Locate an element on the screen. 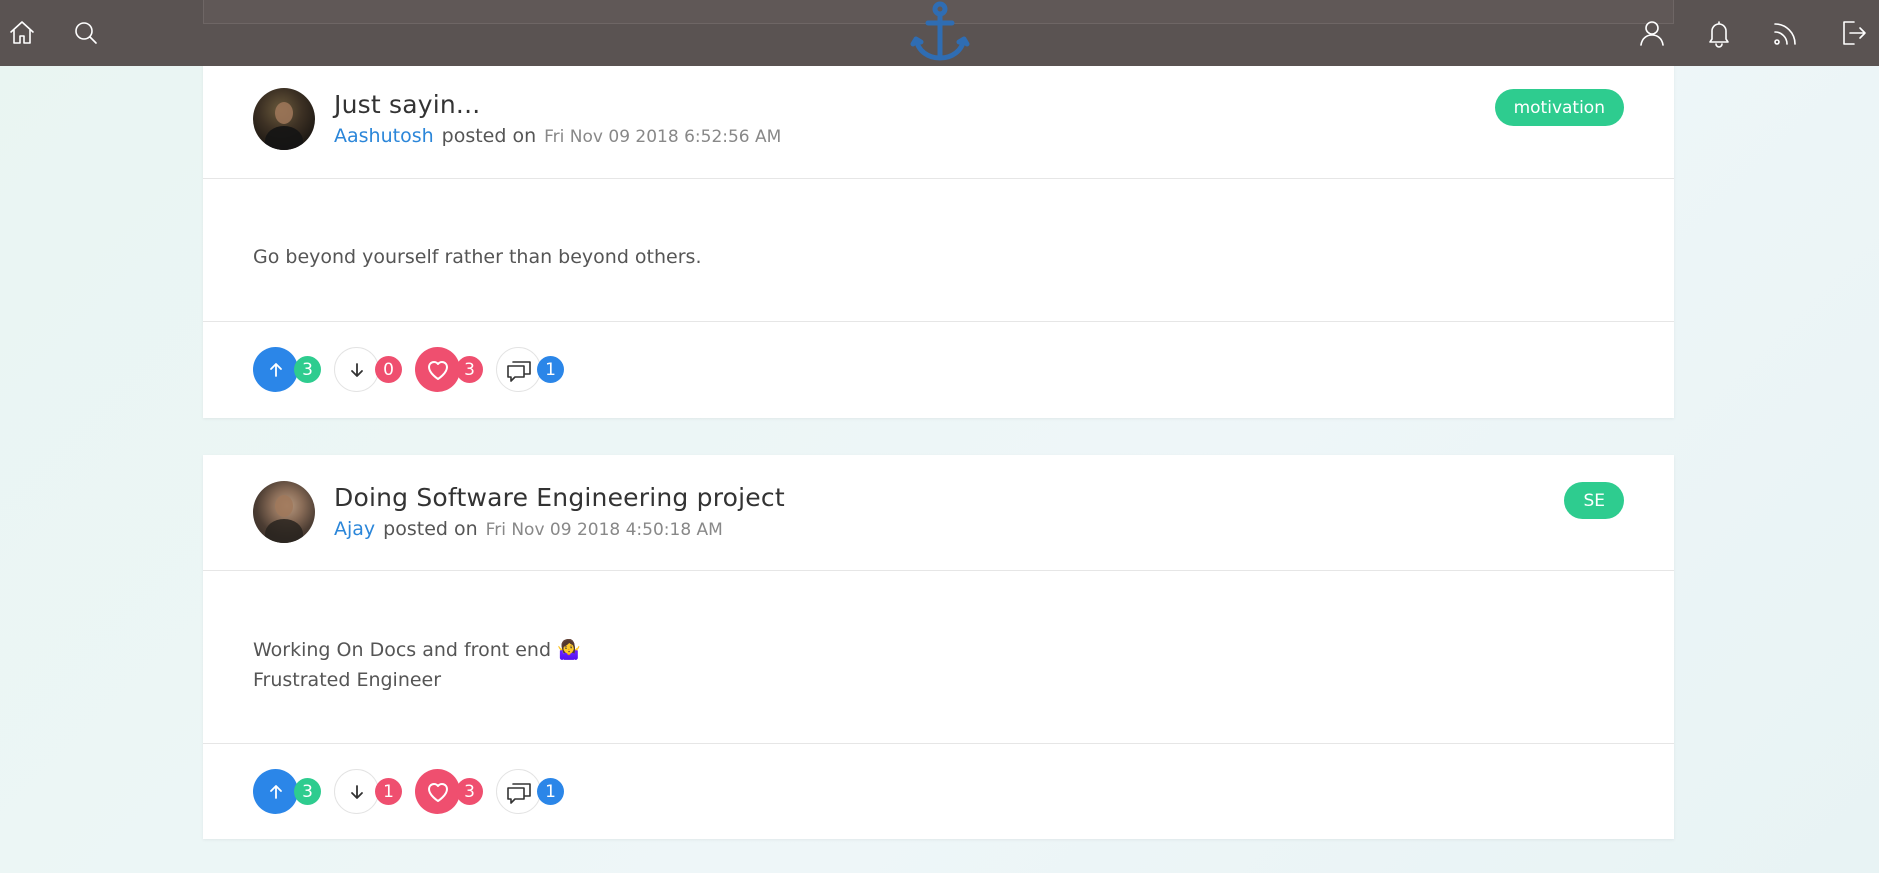  logo-anchor is located at coordinates (940, 32).